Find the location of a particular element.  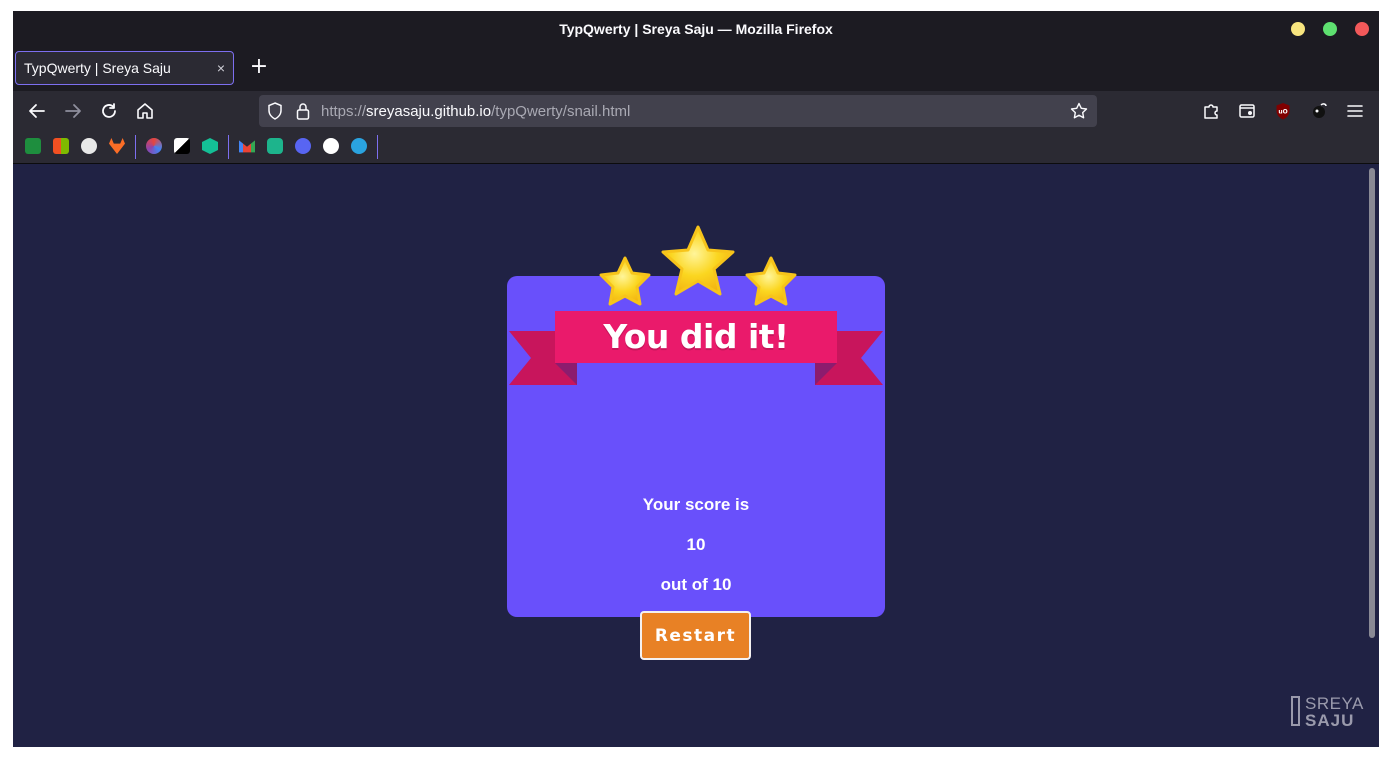

star-left-icon is located at coordinates (625, 281).